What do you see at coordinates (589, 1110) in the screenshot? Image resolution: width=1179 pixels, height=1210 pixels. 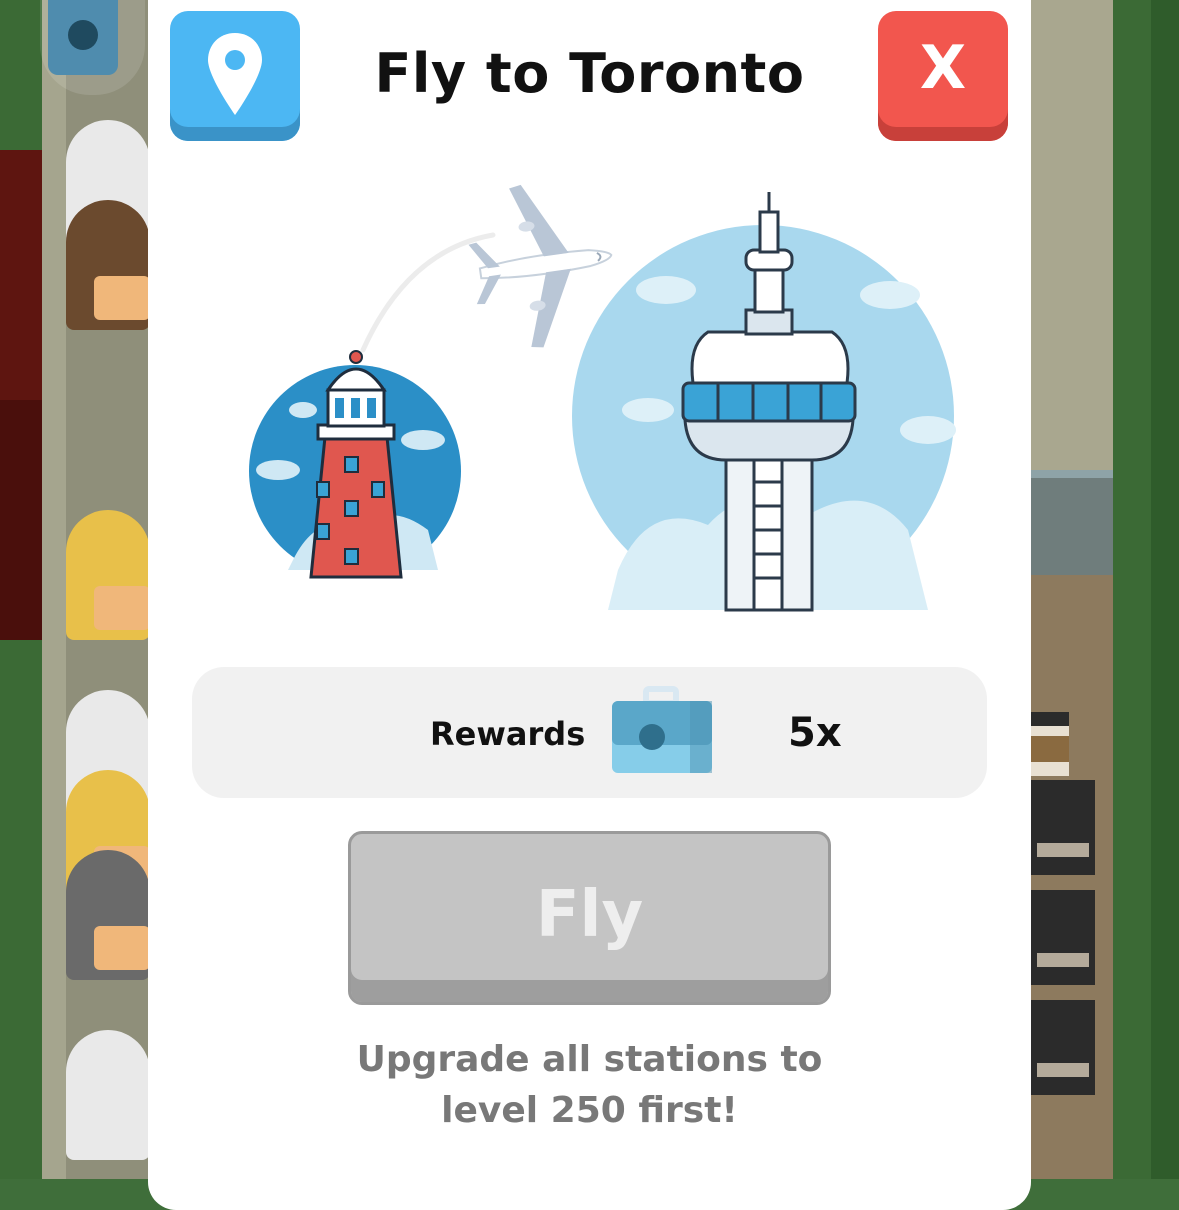 I see `hint-line-2: level 250 first!` at bounding box center [589, 1110].